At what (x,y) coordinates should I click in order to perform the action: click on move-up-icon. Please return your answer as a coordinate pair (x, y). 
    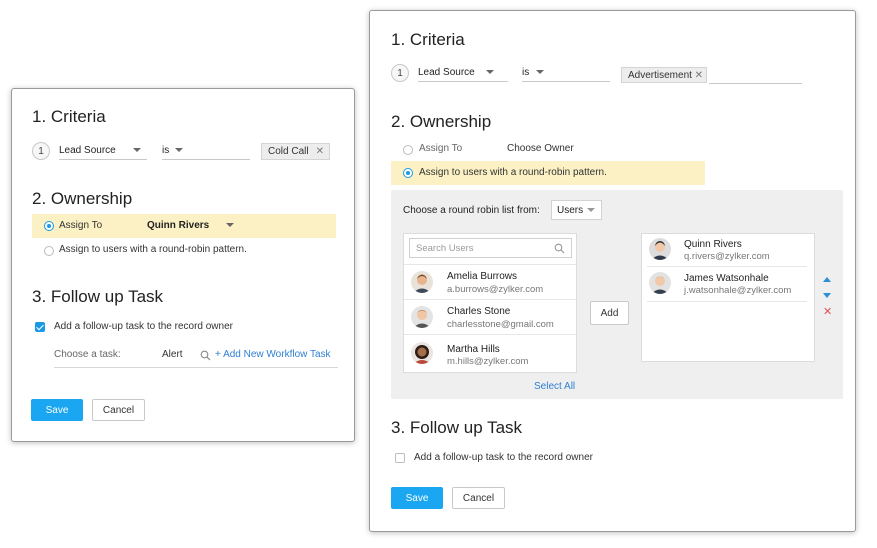
    Looking at the image, I should click on (827, 279).